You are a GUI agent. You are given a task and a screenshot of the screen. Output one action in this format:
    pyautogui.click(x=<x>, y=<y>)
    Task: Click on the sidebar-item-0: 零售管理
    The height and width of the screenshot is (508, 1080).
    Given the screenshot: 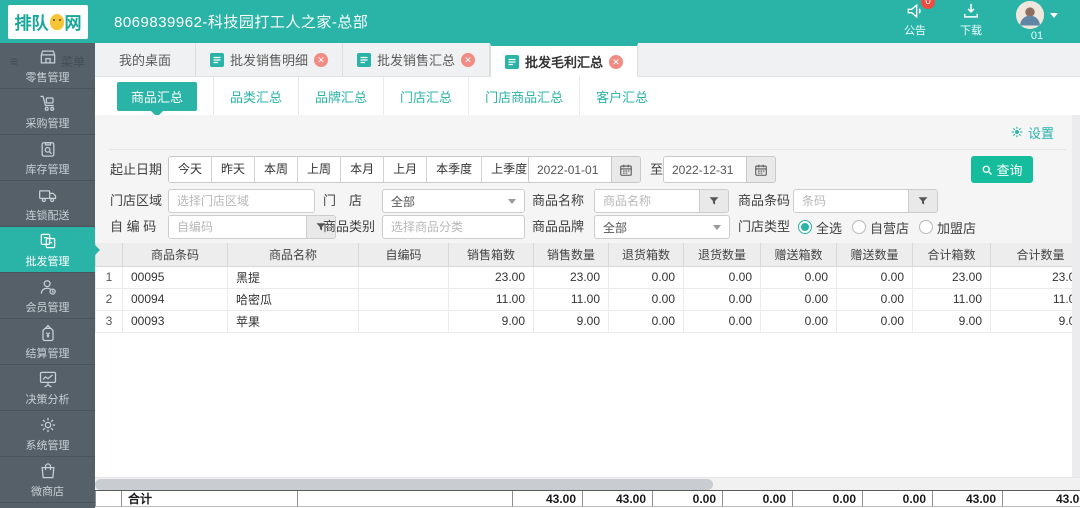 What is the action you would take?
    pyautogui.click(x=47, y=66)
    